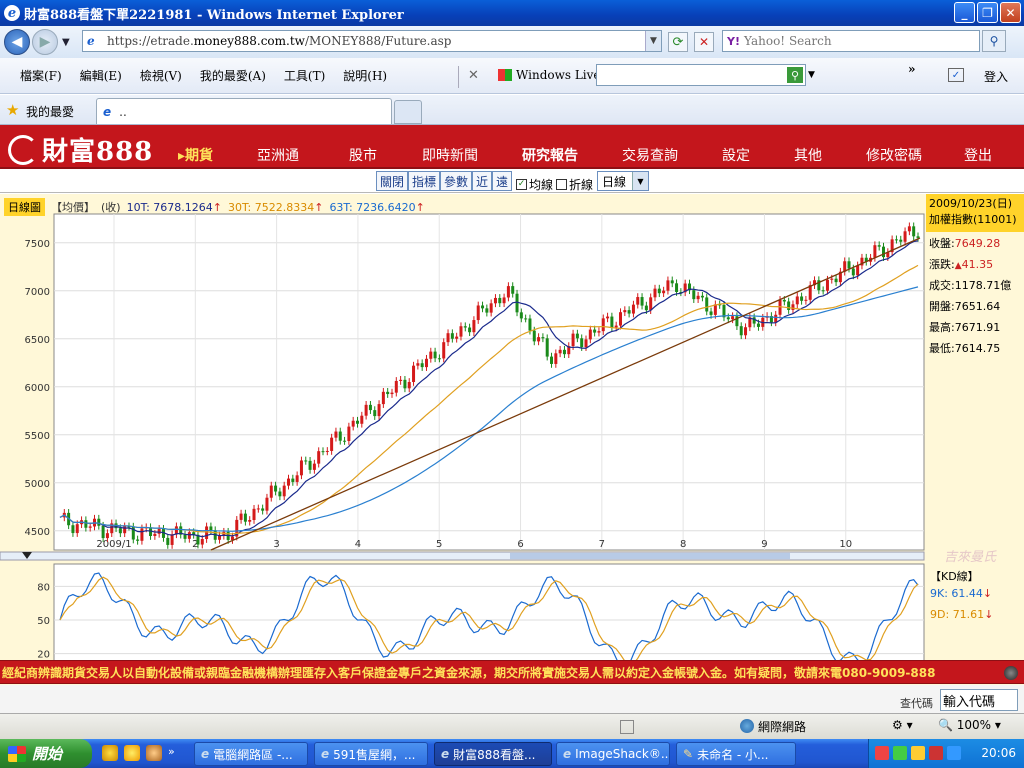 Image resolution: width=1024 pixels, height=768 pixels. Describe the element at coordinates (233, 75) in the screenshot. I see `menu-favorites: 我的最愛(A)` at that location.